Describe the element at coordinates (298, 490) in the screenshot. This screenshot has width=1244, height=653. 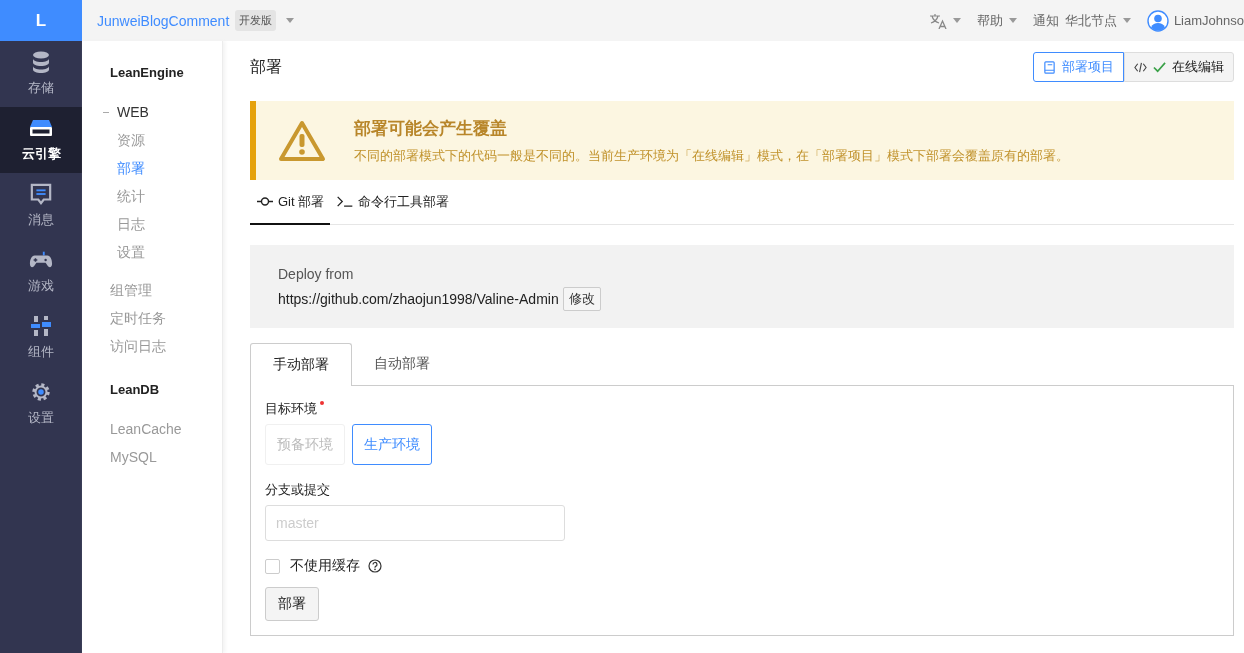
I see `field-label: 分支或提交` at that location.